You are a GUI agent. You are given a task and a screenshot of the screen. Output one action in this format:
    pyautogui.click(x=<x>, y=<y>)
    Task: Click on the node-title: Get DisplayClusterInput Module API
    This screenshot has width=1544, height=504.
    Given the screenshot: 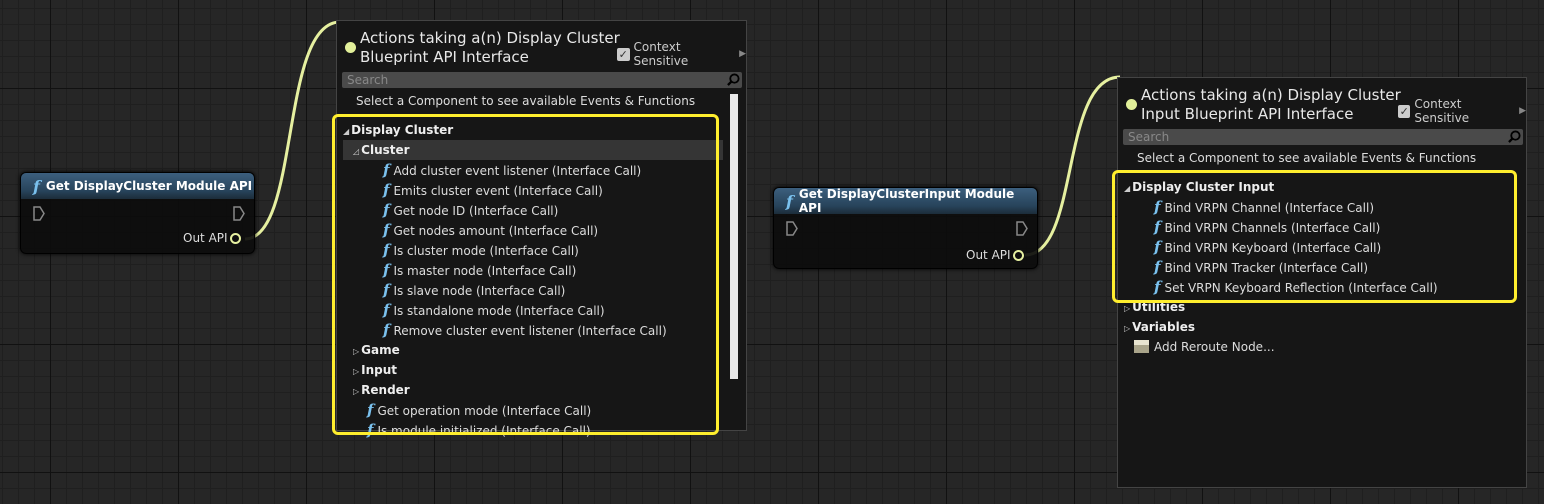 What is the action you would take?
    pyautogui.click(x=906, y=201)
    